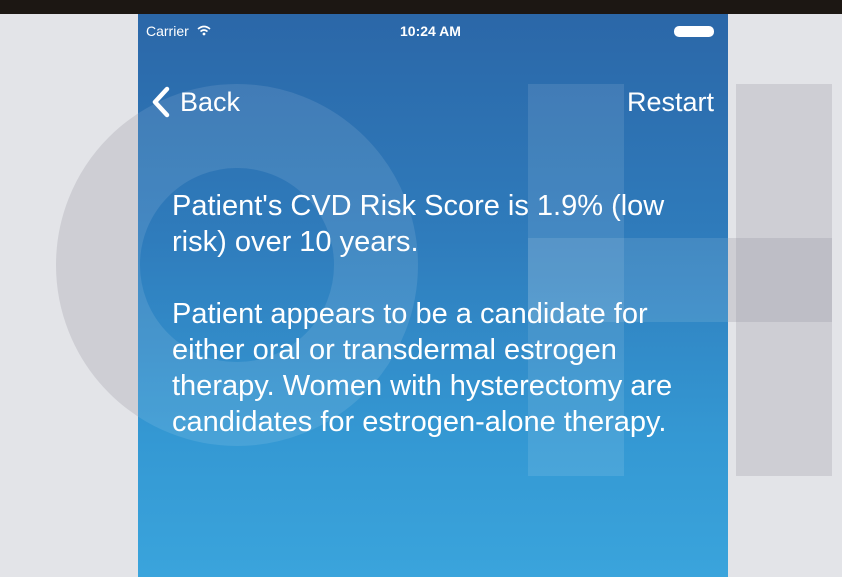 The height and width of the screenshot is (577, 842). Describe the element at coordinates (694, 31) in the screenshot. I see `battery-icon` at that location.